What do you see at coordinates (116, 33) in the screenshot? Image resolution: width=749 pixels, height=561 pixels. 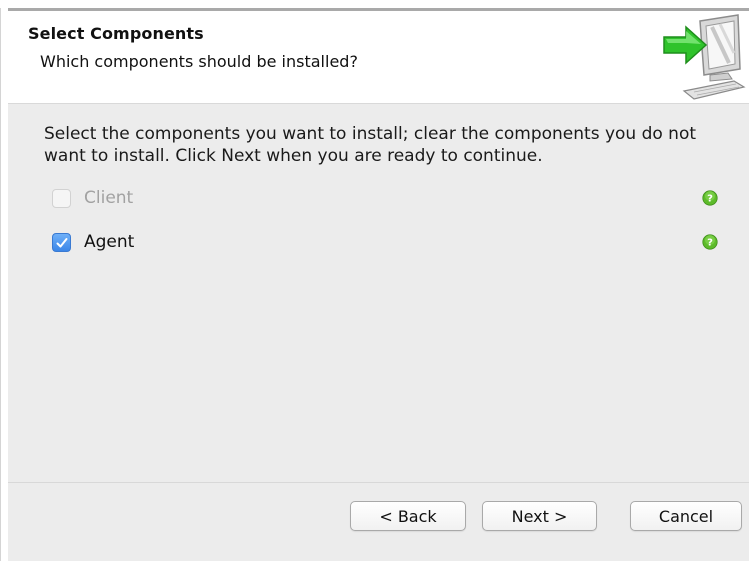 I see `page-title: Select Components` at bounding box center [116, 33].